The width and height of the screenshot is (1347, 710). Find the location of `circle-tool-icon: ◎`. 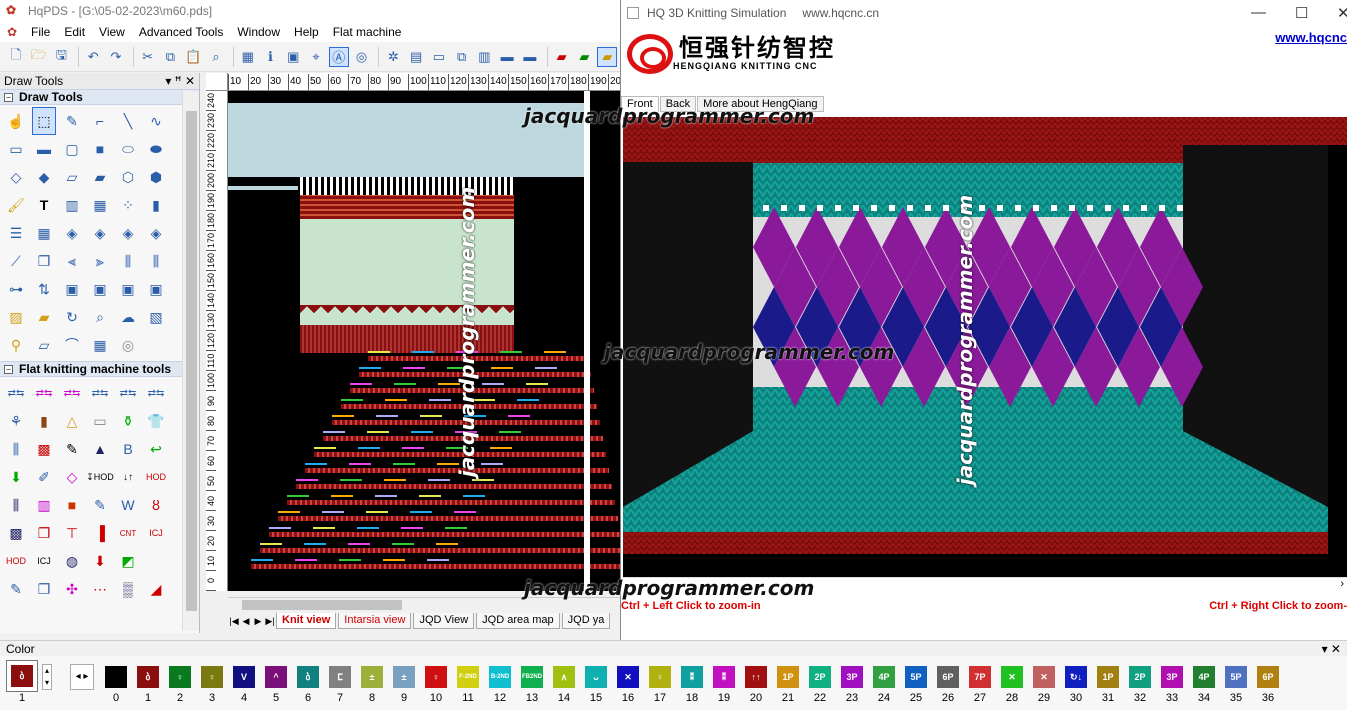

circle-tool-icon: ◎ is located at coordinates (362, 57).